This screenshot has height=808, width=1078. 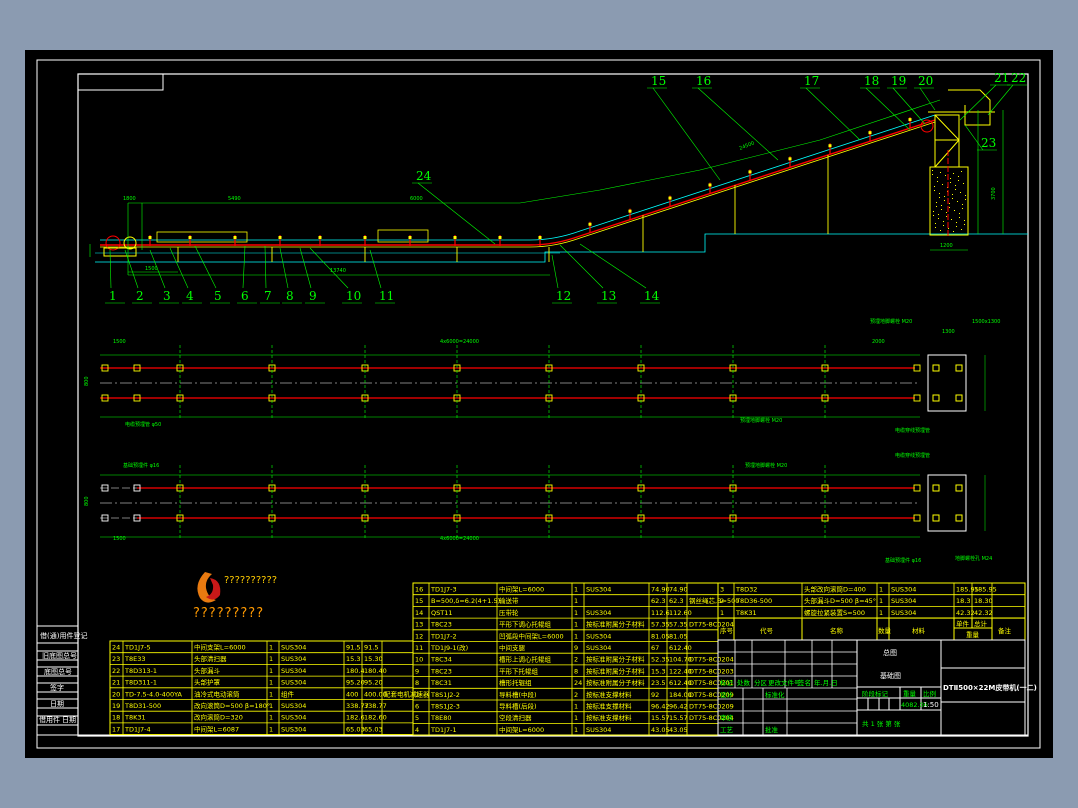 What do you see at coordinates (615, 659) in the screenshot?
I see `parts_mid-cell: 按标准附属分子材料` at bounding box center [615, 659].